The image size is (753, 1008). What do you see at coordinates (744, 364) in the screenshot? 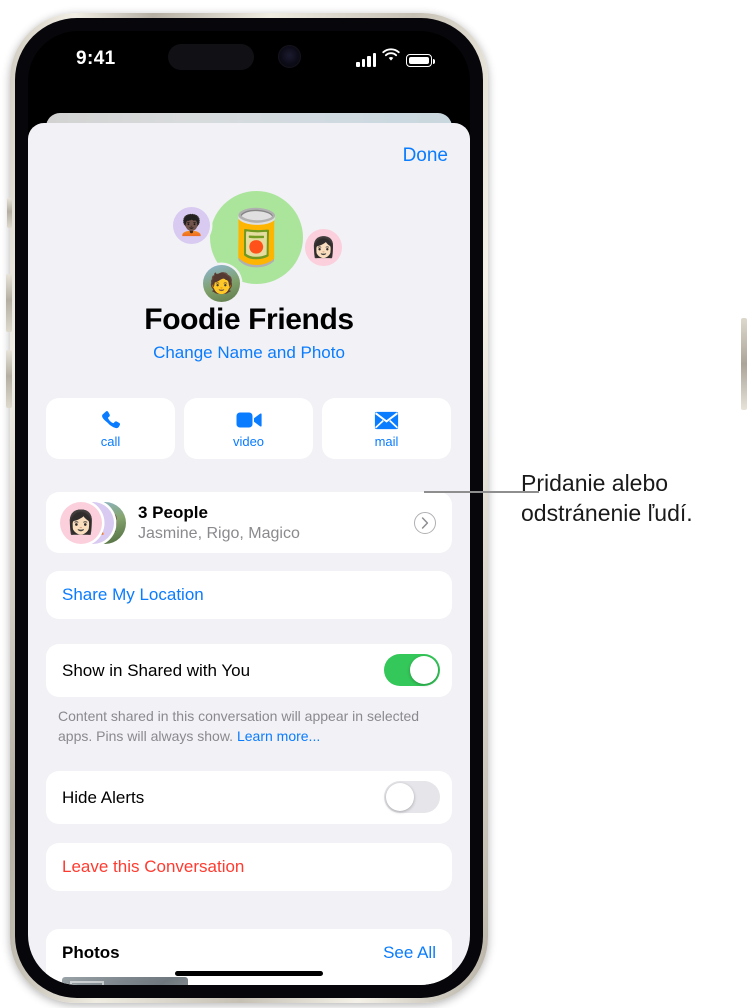
I see `power-button` at bounding box center [744, 364].